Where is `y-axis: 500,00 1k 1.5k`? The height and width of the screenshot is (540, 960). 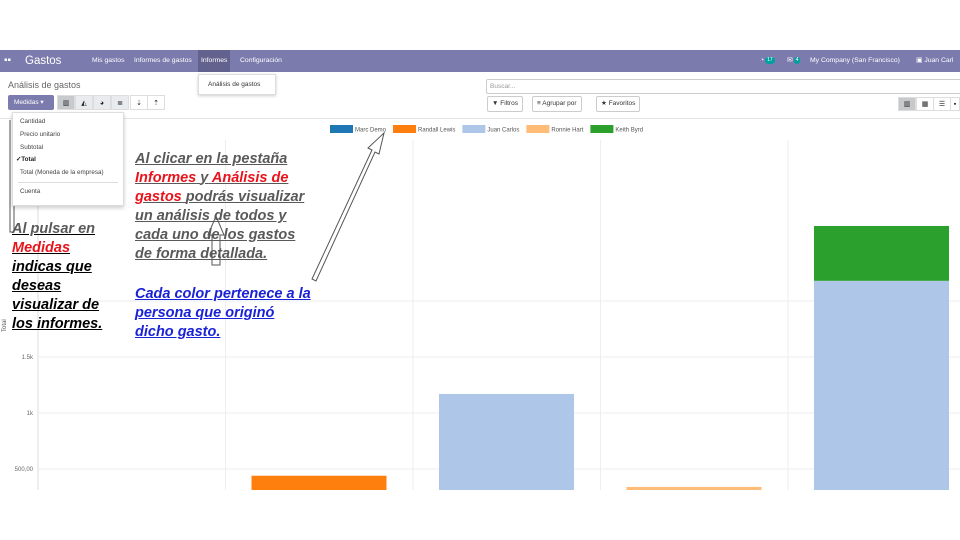 y-axis: 500,00 1k 1.5k is located at coordinates (24, 414).